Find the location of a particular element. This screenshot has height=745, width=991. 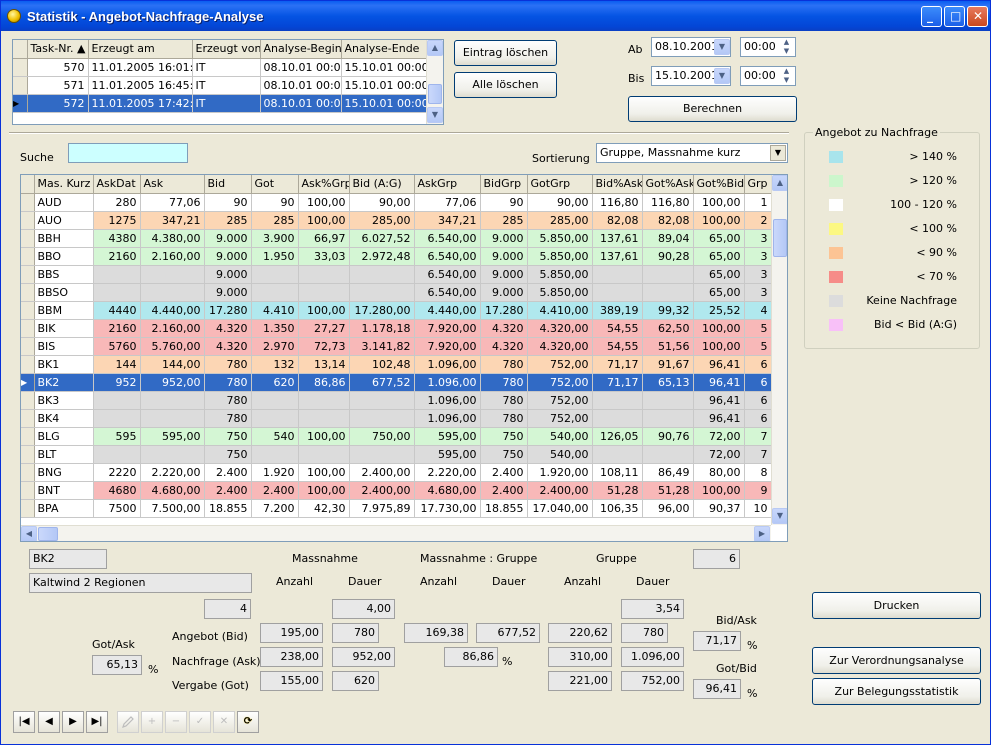

grid-cell: BBS is located at coordinates (64, 274).